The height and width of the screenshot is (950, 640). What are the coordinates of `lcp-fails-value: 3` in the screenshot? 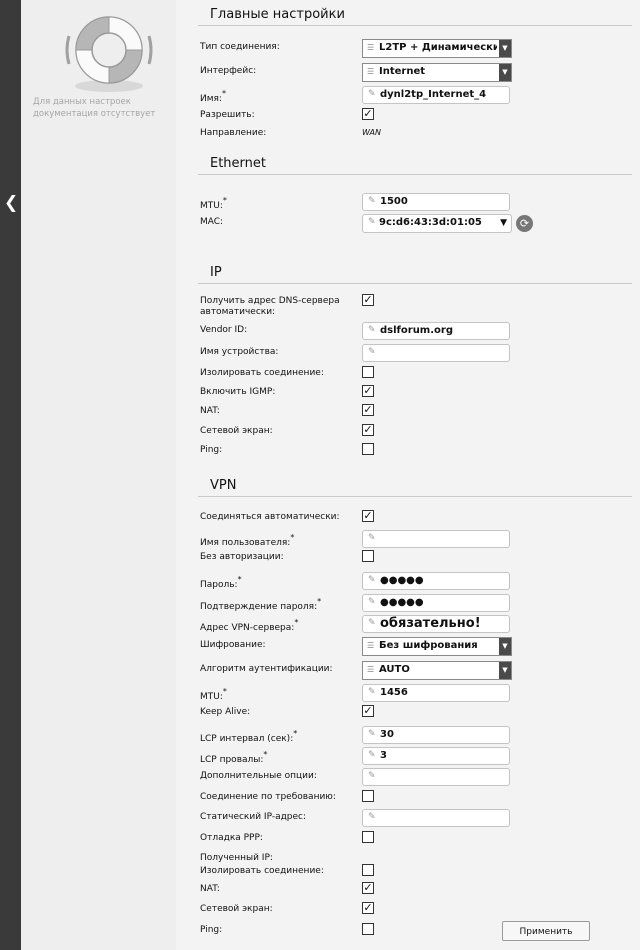 It's located at (383, 755).